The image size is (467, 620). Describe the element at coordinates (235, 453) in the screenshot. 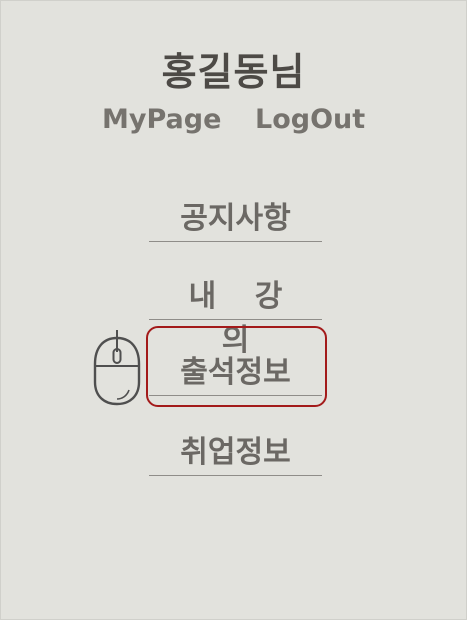

I see `menu-item-job-info: 취업정보` at that location.